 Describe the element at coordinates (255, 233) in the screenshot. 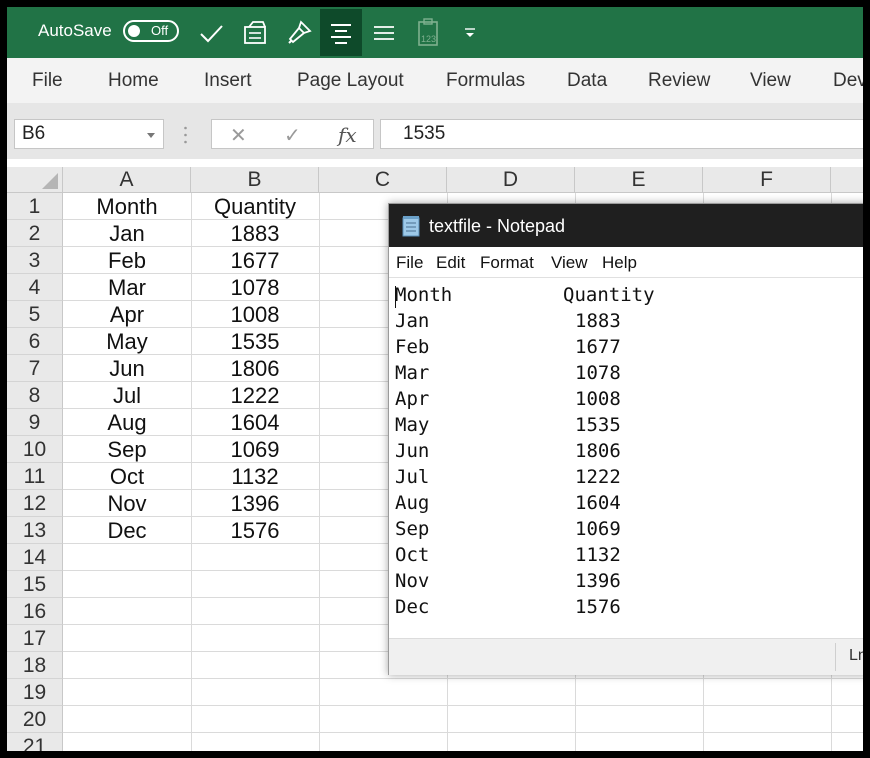

I see `cell-quantity: 1883` at that location.